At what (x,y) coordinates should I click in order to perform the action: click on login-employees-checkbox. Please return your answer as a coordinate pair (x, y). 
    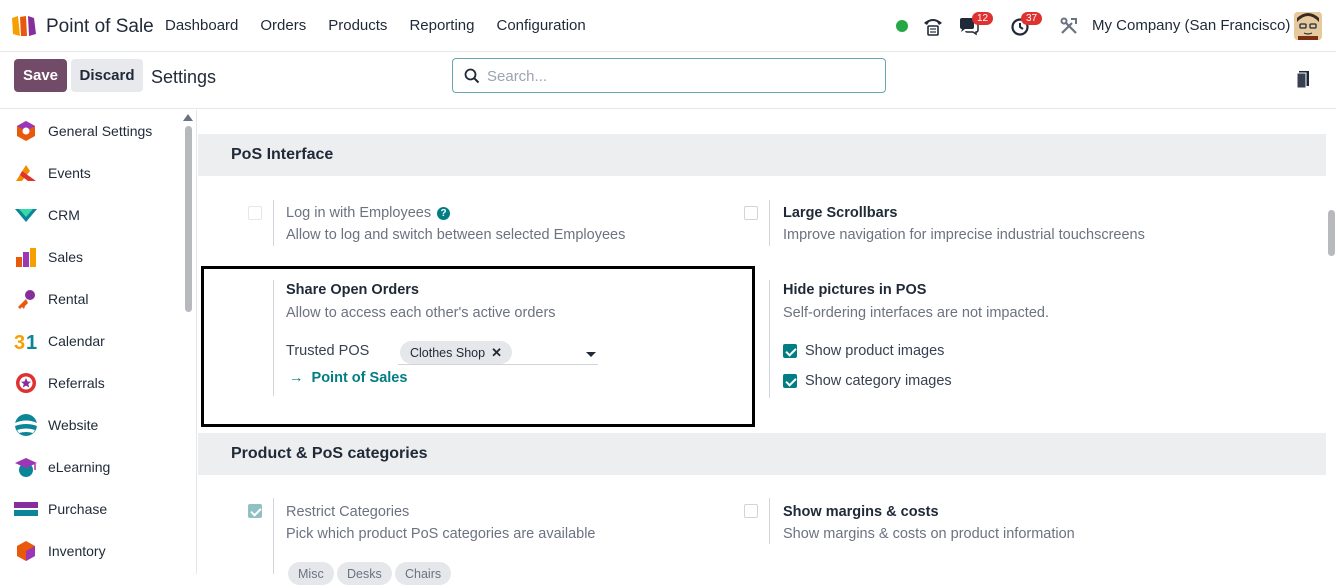
    Looking at the image, I should click on (255, 213).